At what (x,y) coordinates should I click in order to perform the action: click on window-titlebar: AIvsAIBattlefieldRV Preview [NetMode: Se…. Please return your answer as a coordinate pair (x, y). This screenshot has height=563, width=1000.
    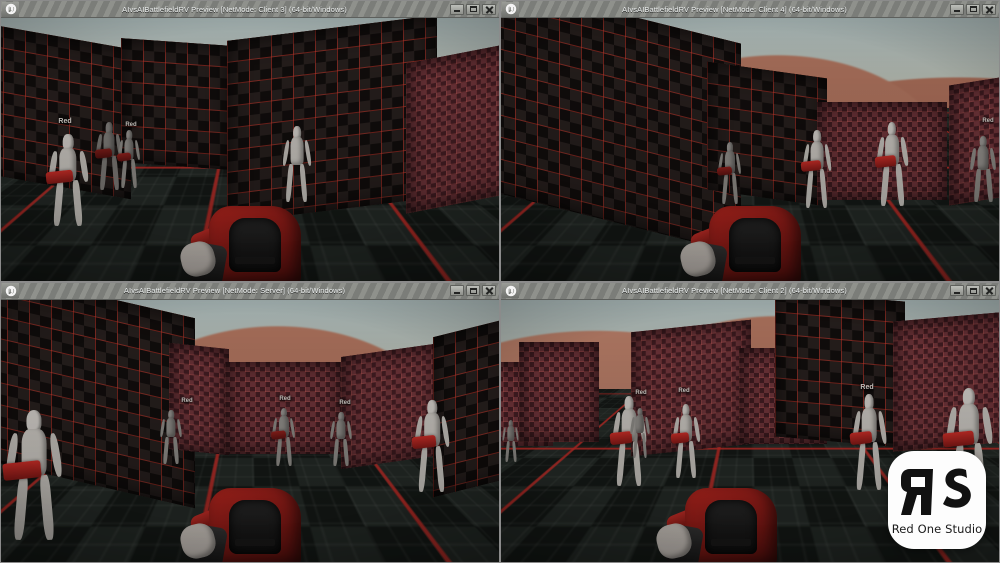
    Looking at the image, I should click on (250, 291).